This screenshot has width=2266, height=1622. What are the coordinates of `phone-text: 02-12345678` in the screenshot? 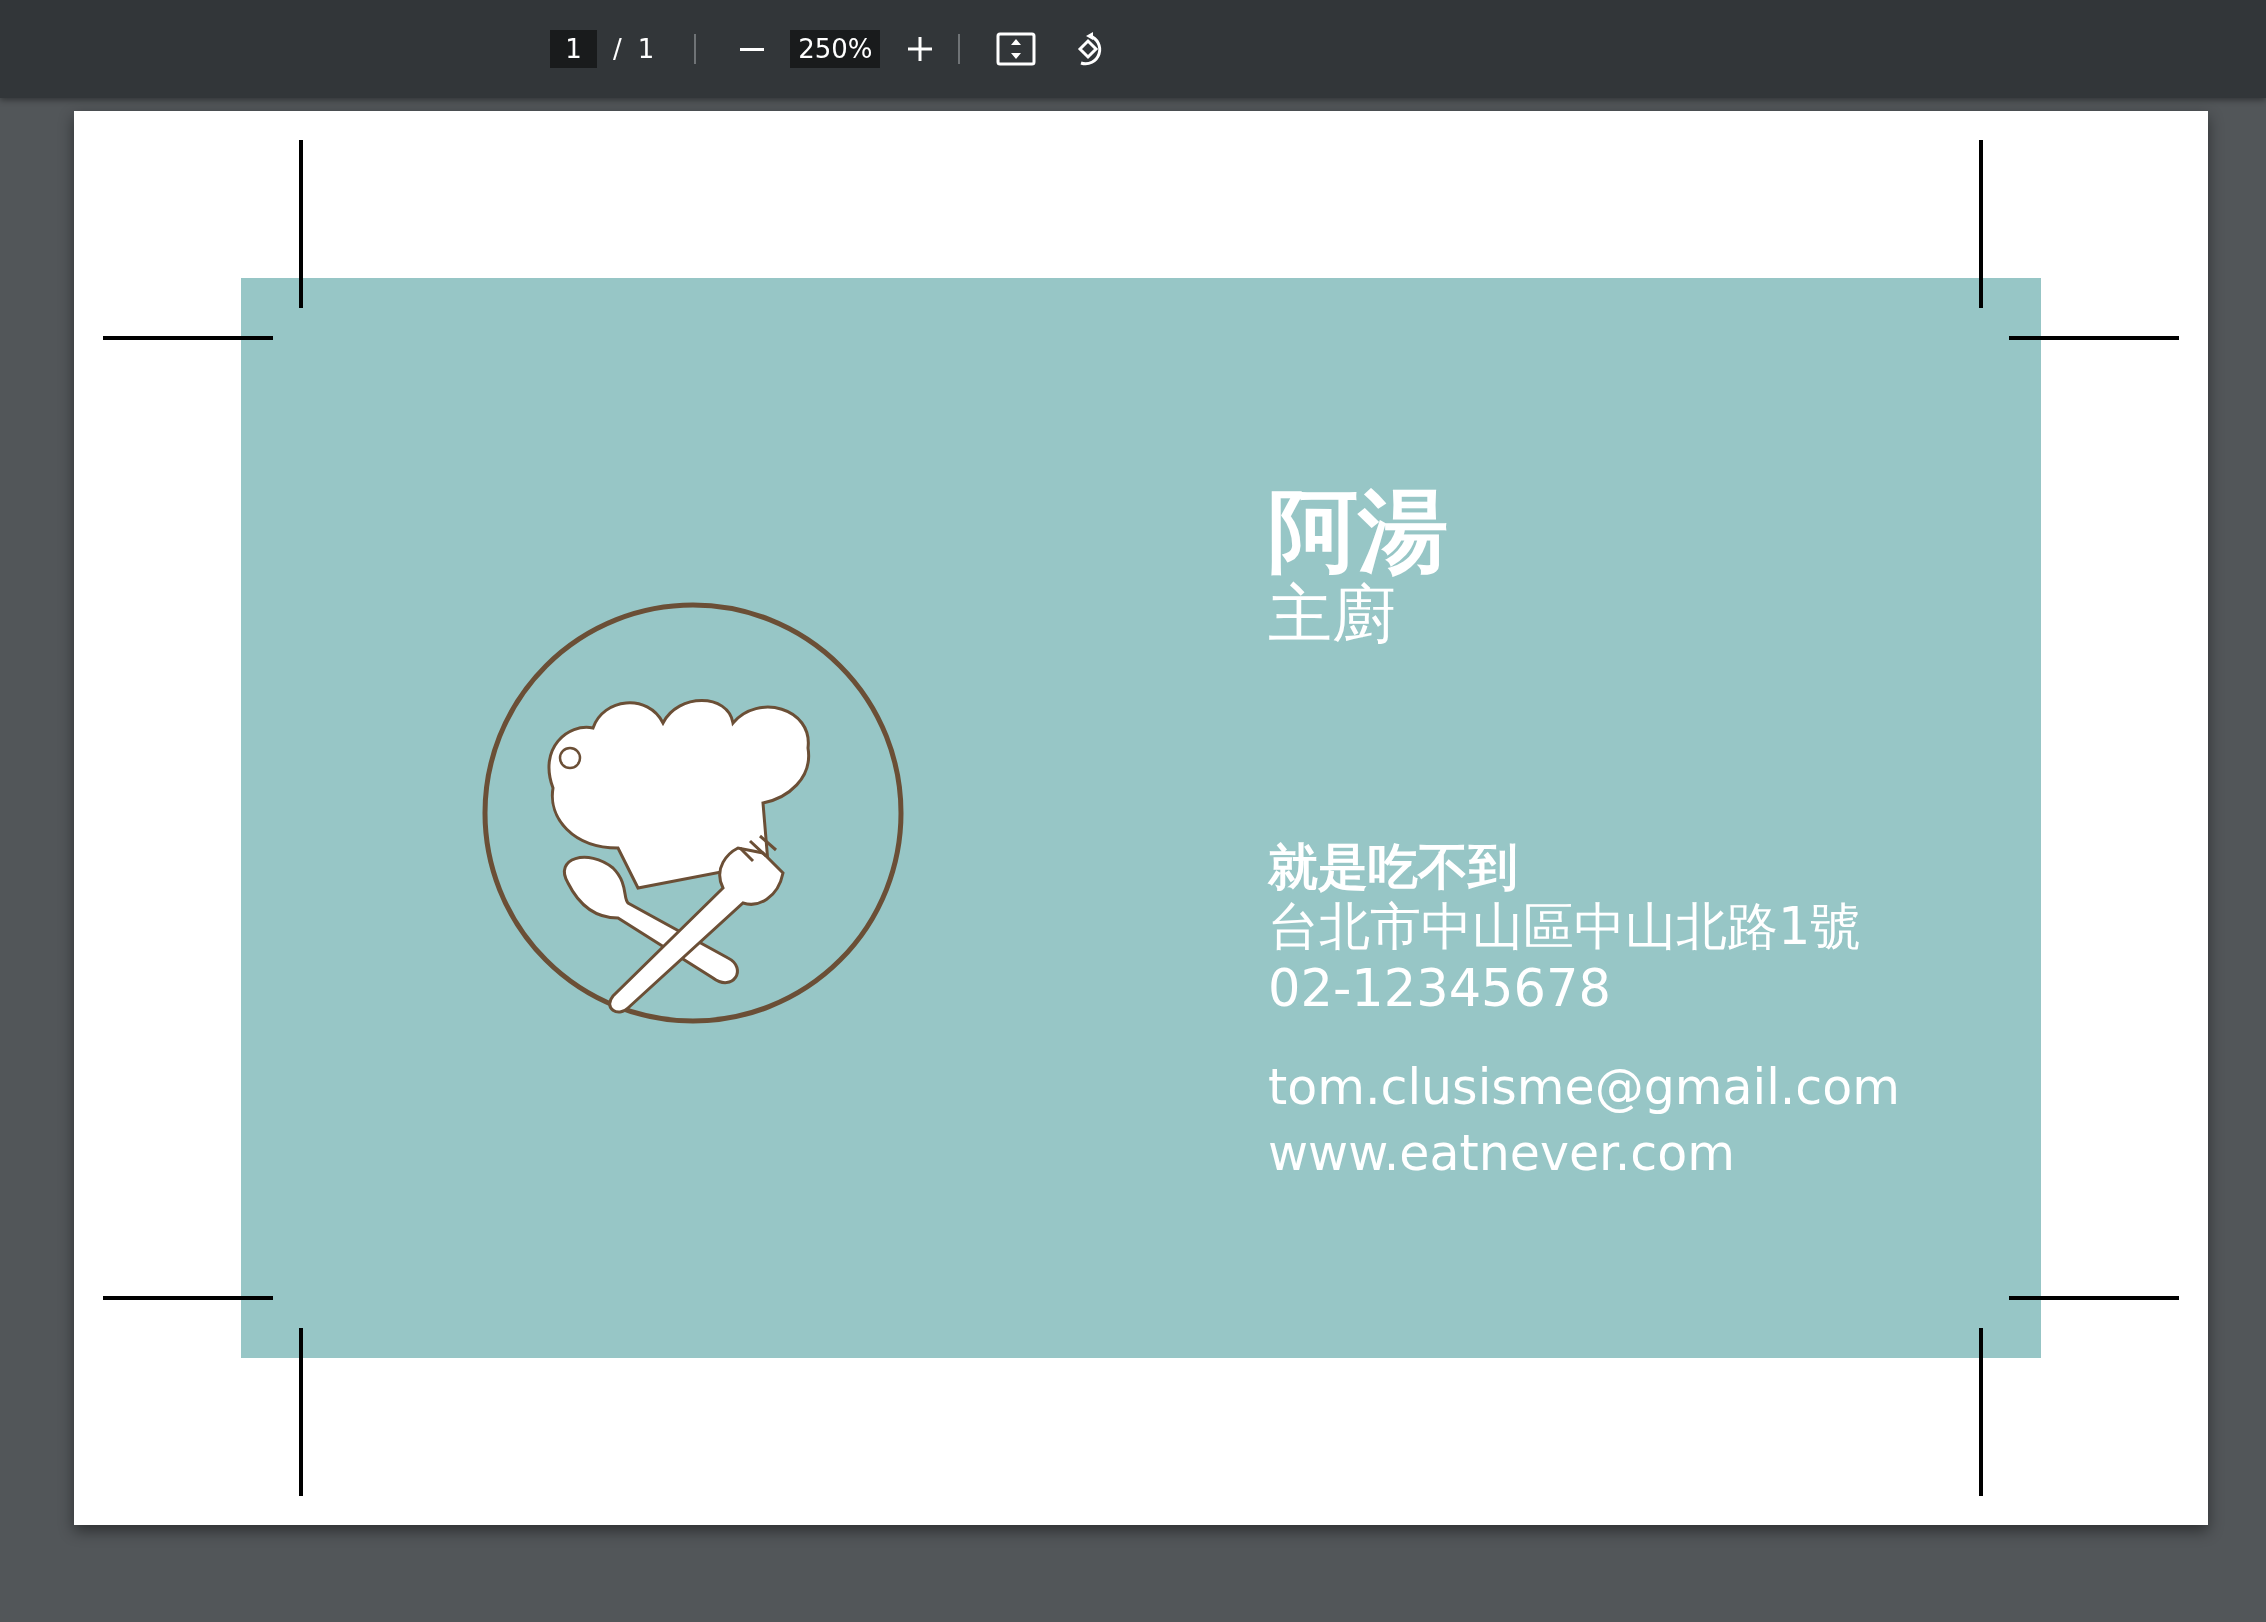 It's located at (1440, 988).